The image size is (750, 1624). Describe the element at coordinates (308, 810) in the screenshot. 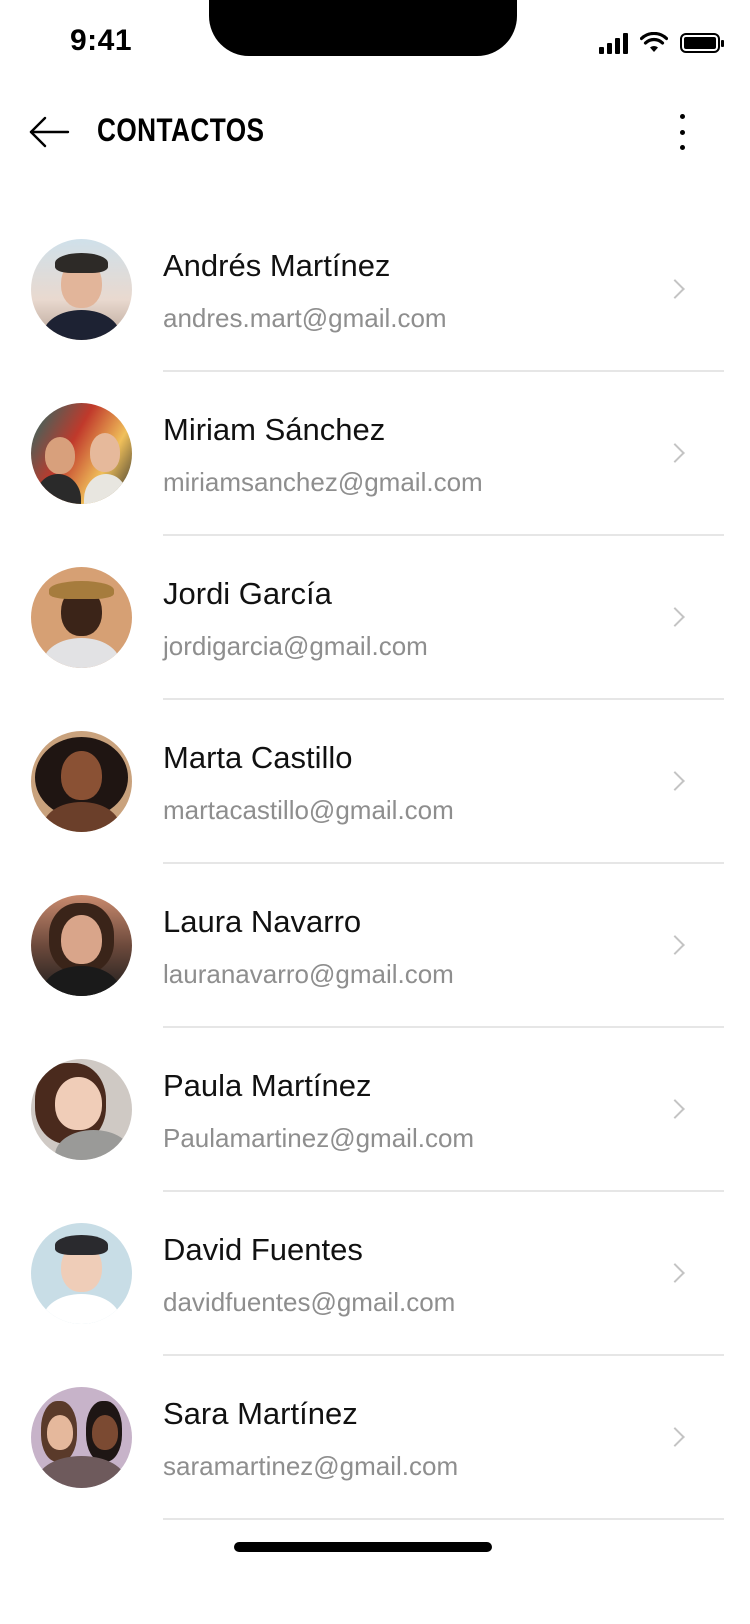

I see `contact-email: martacastillo@gmail.com` at that location.